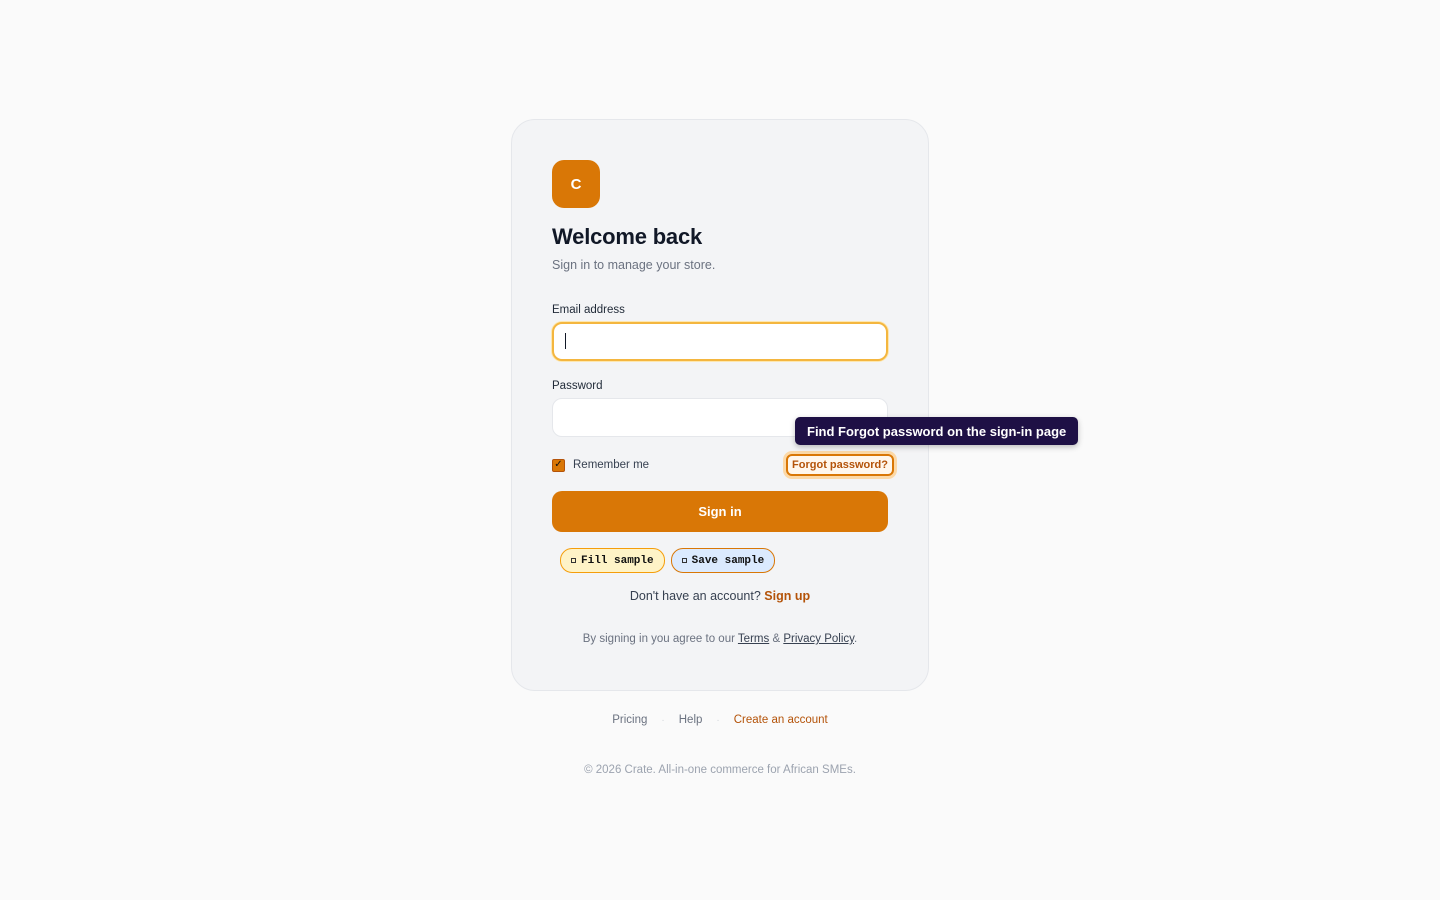 The width and height of the screenshot is (1440, 900). Describe the element at coordinates (617, 560) in the screenshot. I see `fill-sample-label: Fill sample` at that location.